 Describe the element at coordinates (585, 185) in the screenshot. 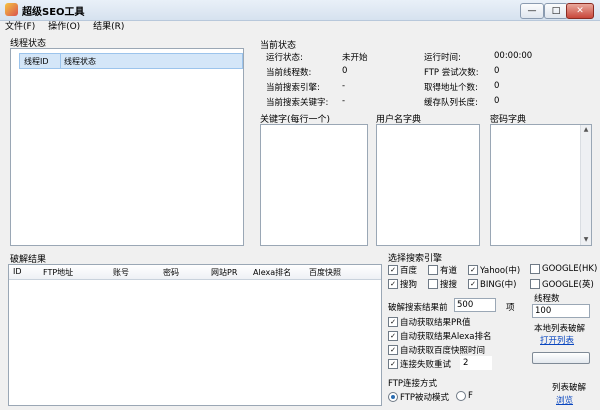

I see `passwords-scrollbar: ▲ ▼` at that location.